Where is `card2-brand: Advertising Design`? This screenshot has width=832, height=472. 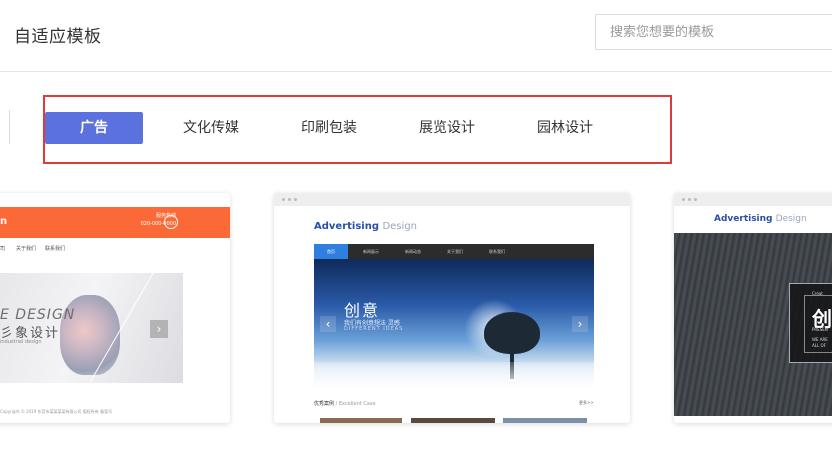 card2-brand: Advertising Design is located at coordinates (365, 226).